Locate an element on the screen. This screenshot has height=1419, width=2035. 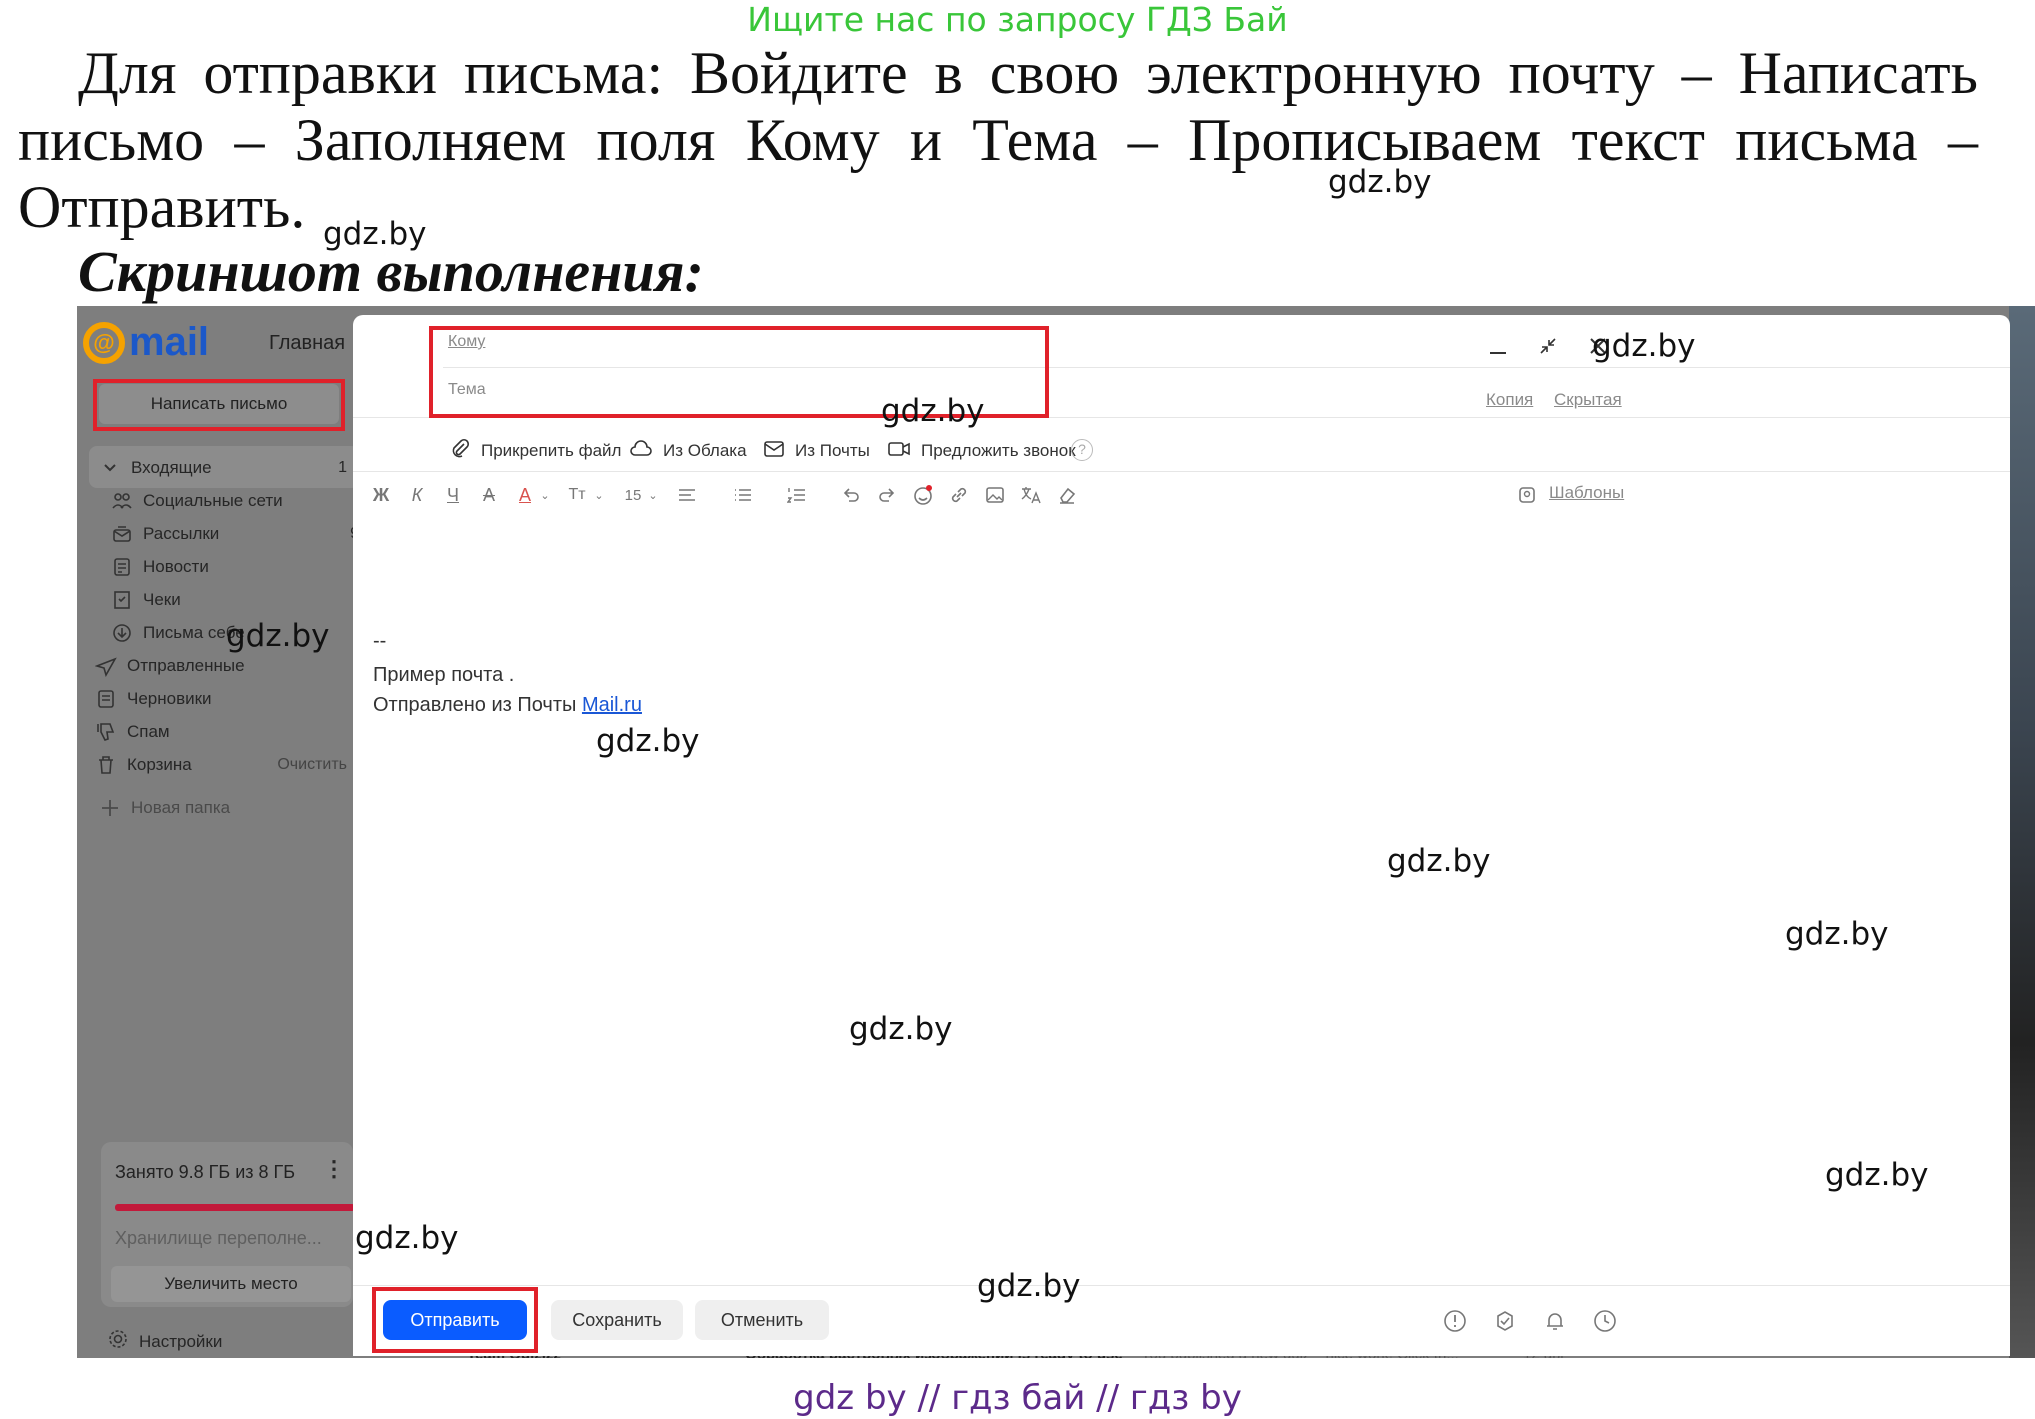
thumbs-down-icon is located at coordinates (106, 732).